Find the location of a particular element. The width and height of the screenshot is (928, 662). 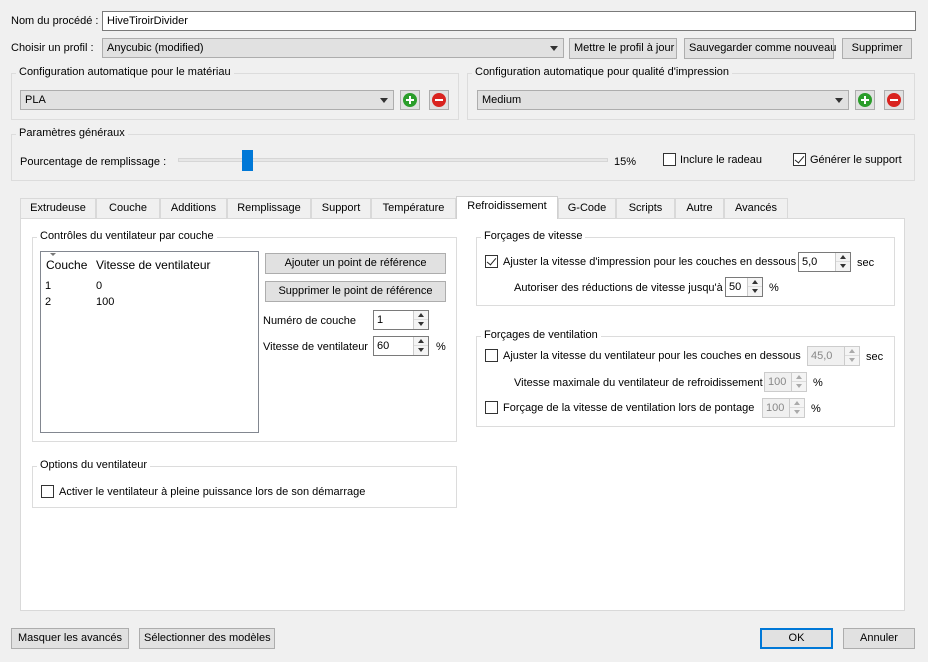

raft-checkbox is located at coordinates (669, 159).